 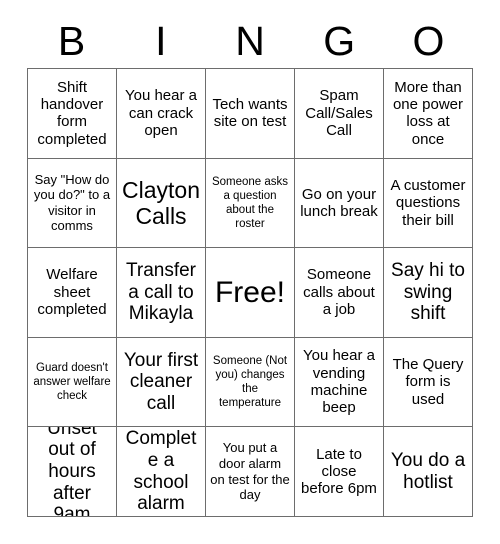 I want to click on bingo-cell: Say hi to swing shift, so click(x=428, y=293).